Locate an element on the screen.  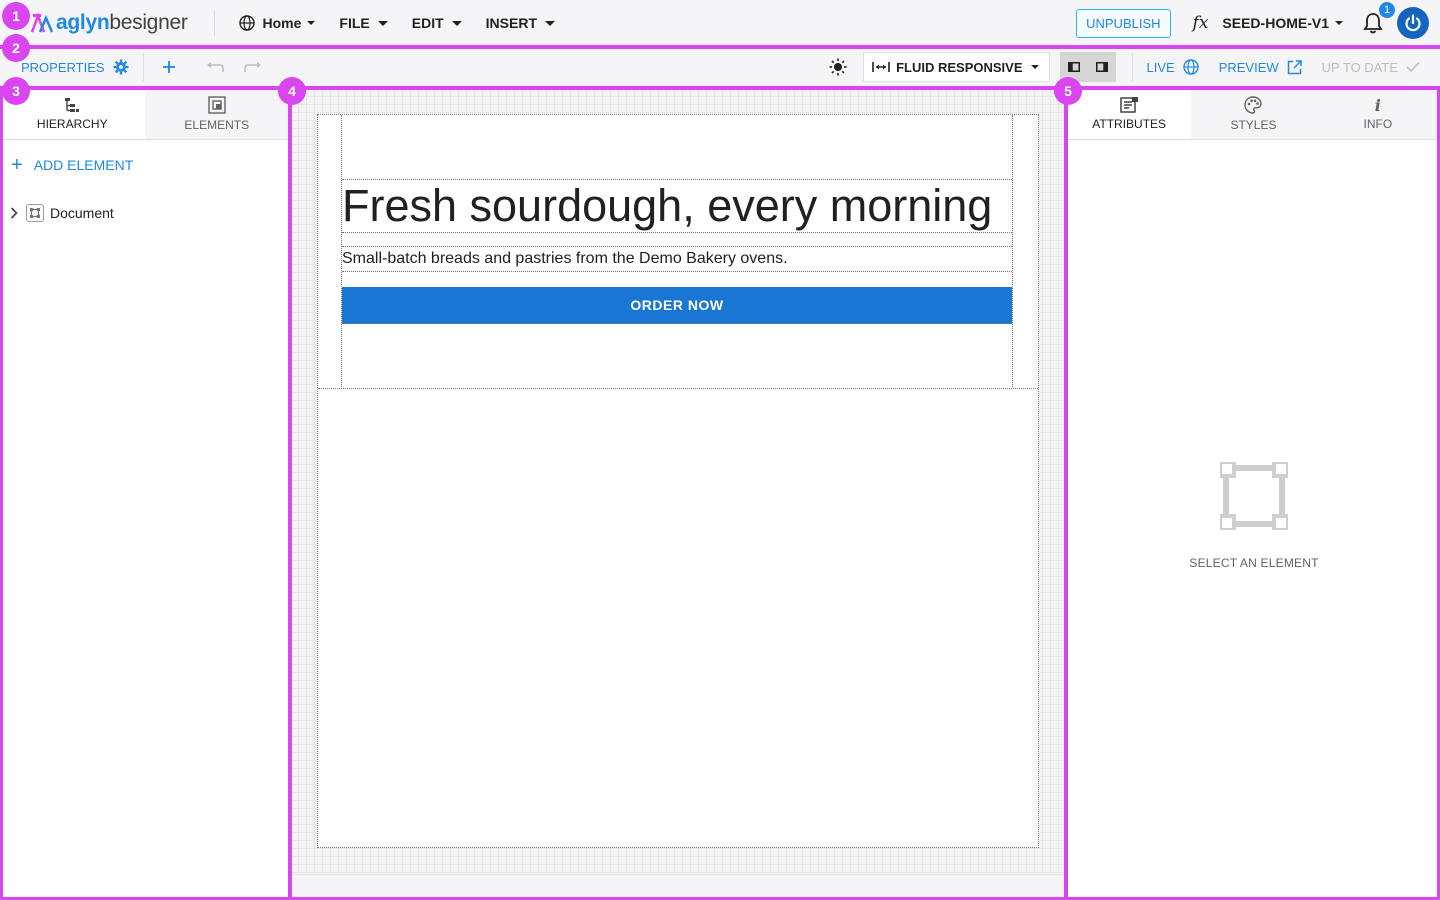
select-element-icon is located at coordinates (1254, 496).